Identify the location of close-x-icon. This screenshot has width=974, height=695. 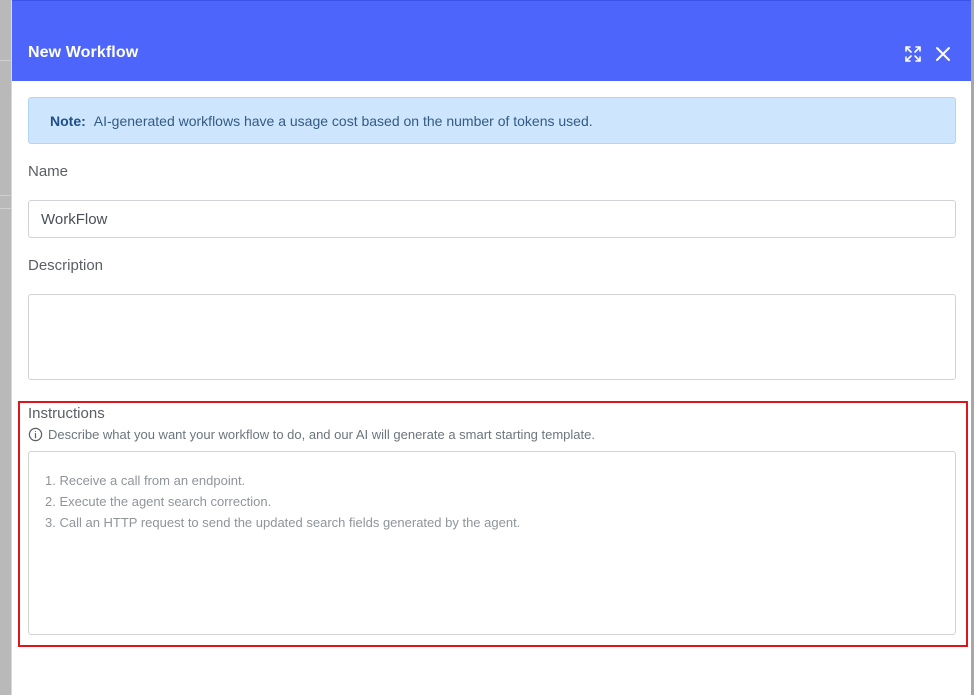
(943, 54).